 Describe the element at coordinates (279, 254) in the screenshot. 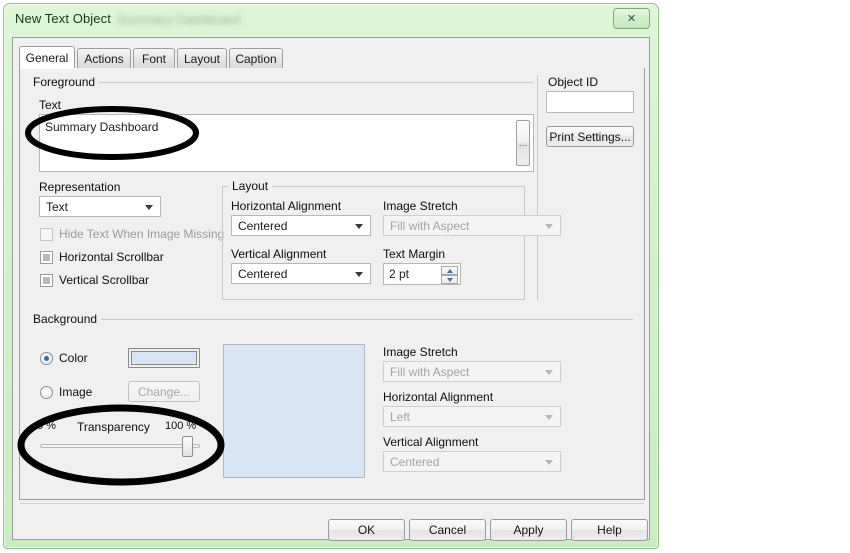

I see `layout-vertical-alignment-label: Vertical Alignment` at that location.